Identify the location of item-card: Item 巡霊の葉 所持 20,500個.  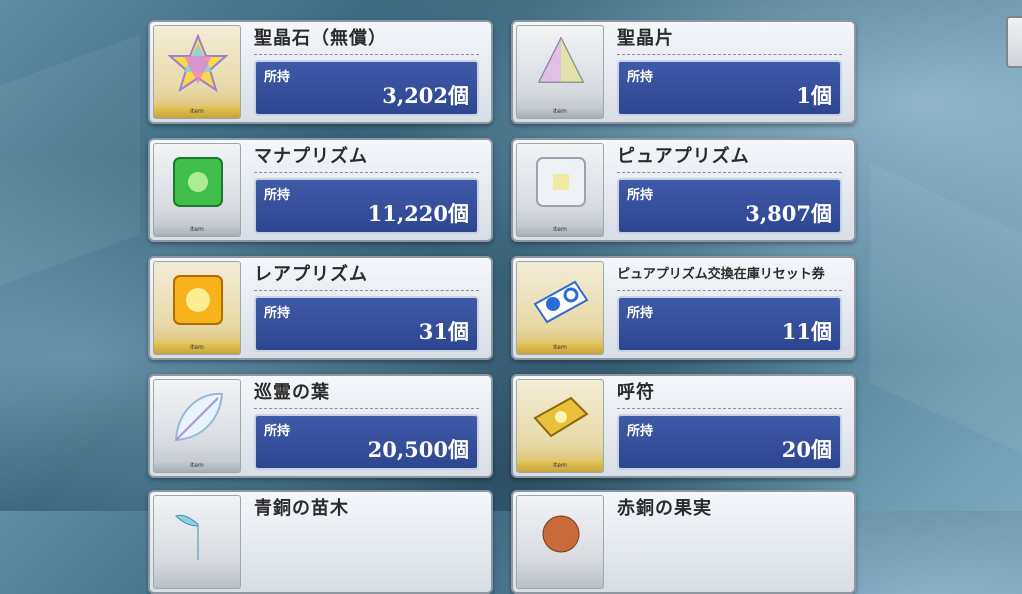
(320, 426).